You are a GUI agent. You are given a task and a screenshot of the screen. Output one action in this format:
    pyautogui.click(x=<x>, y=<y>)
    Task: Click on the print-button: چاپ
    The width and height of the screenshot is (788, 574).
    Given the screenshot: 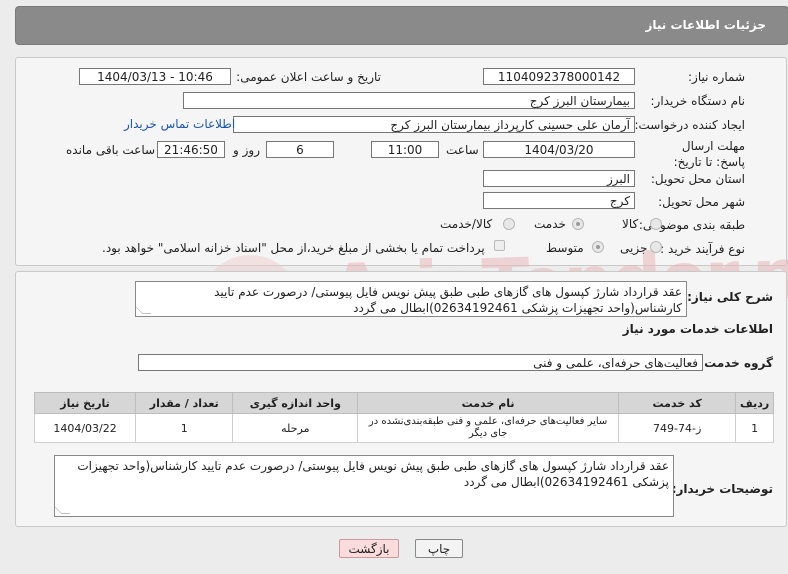 What is the action you would take?
    pyautogui.click(x=439, y=548)
    